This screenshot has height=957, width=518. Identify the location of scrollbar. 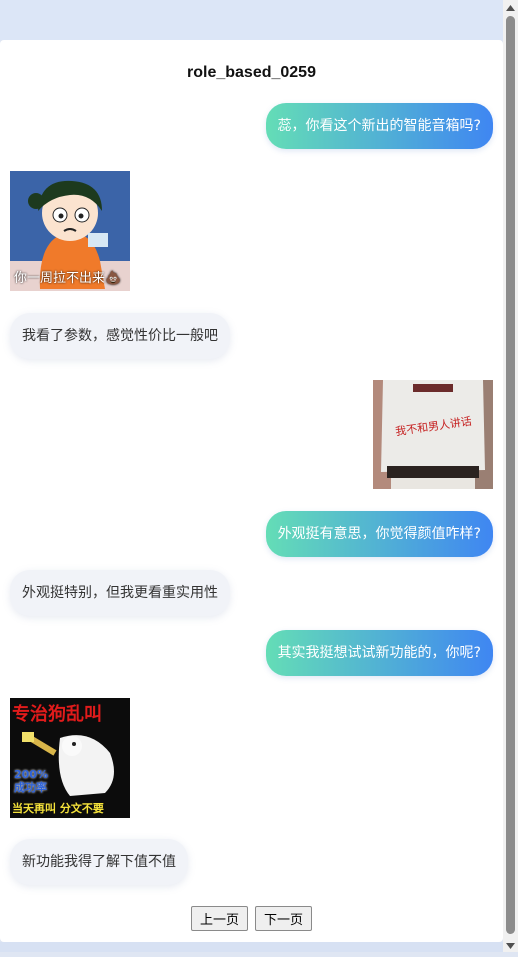
(510, 476).